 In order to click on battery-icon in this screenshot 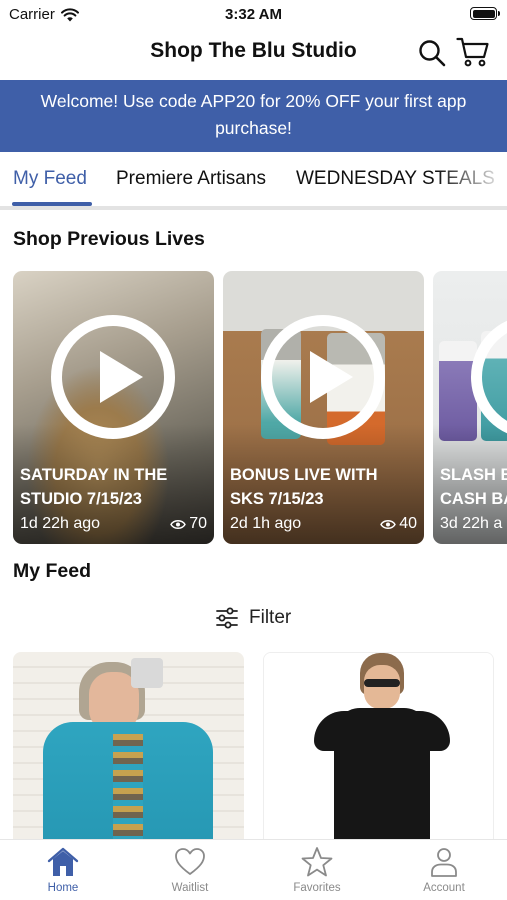, I will do `click(485, 13)`.